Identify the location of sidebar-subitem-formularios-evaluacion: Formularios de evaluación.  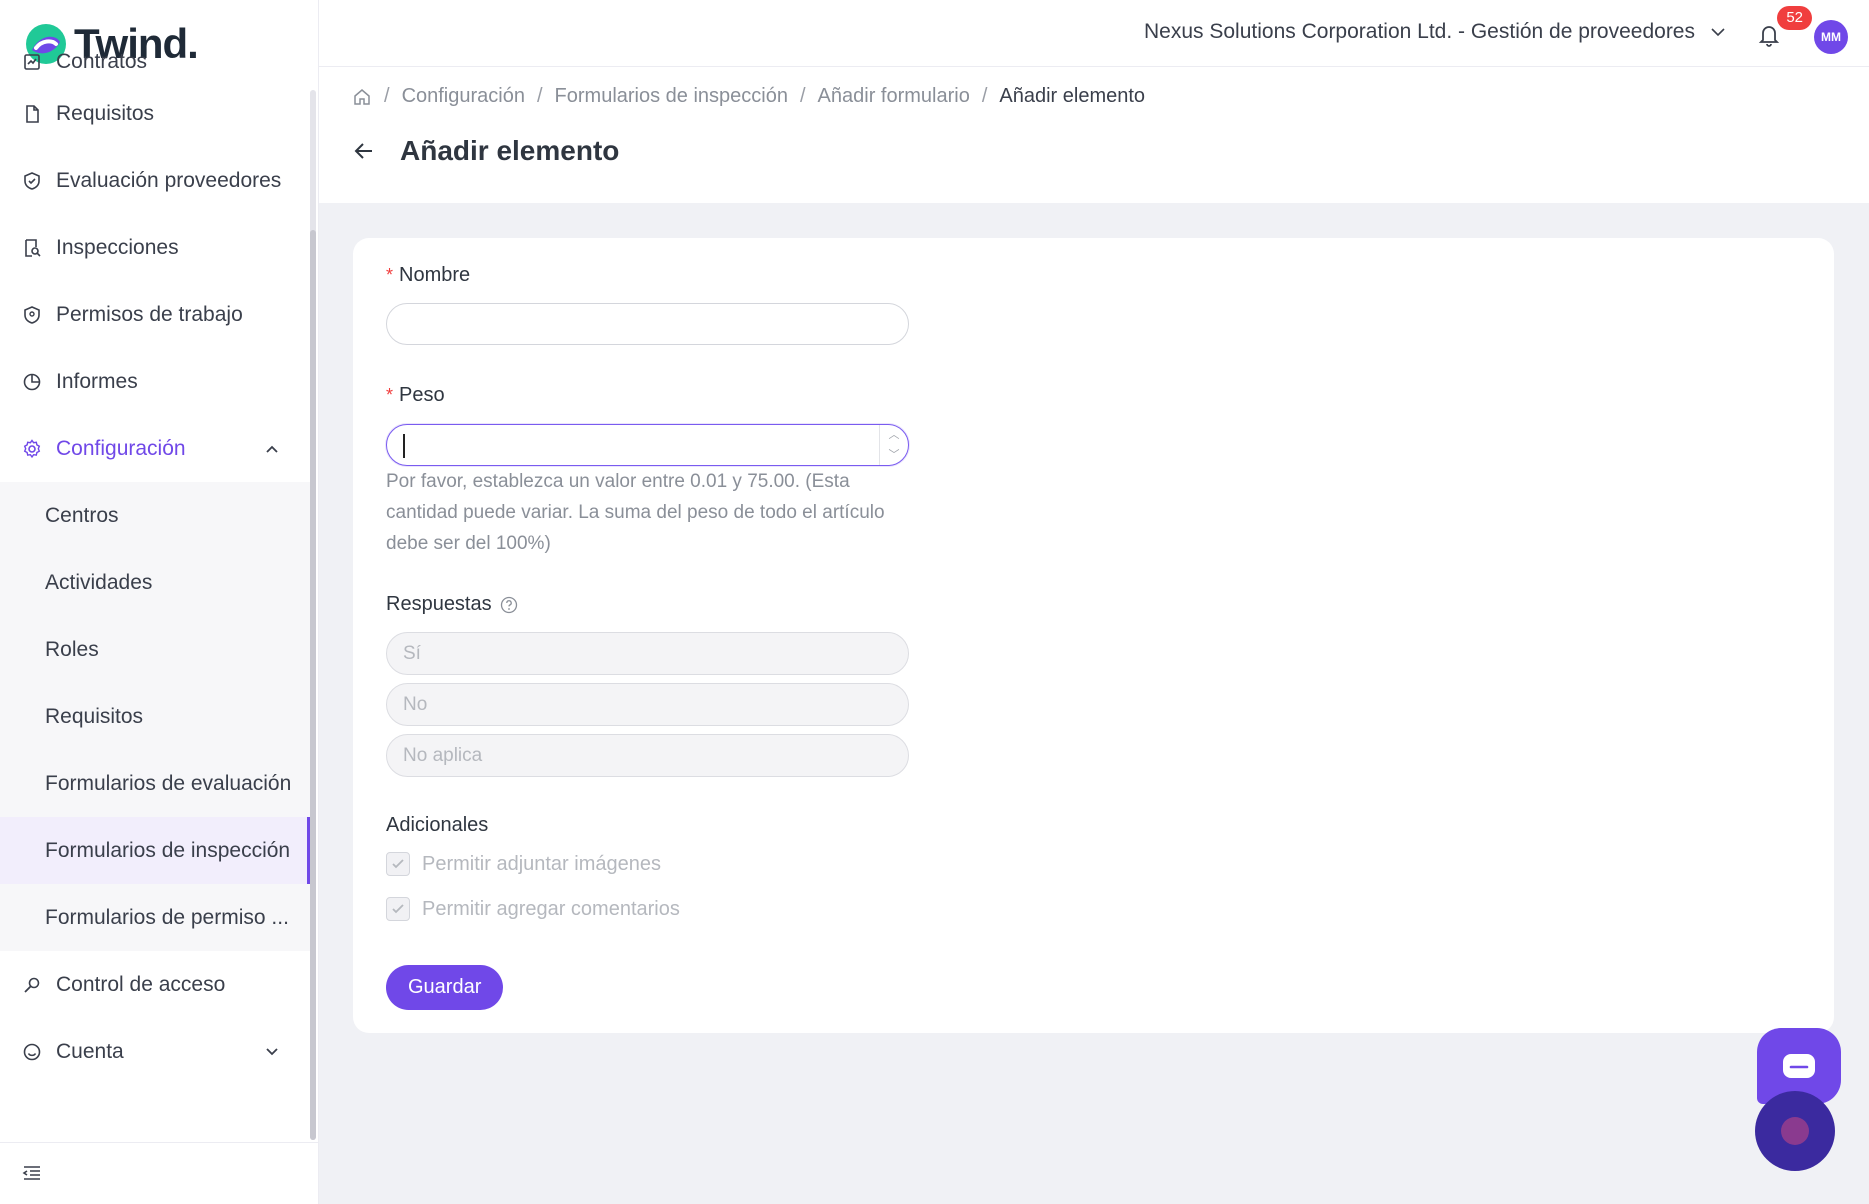
(155, 783).